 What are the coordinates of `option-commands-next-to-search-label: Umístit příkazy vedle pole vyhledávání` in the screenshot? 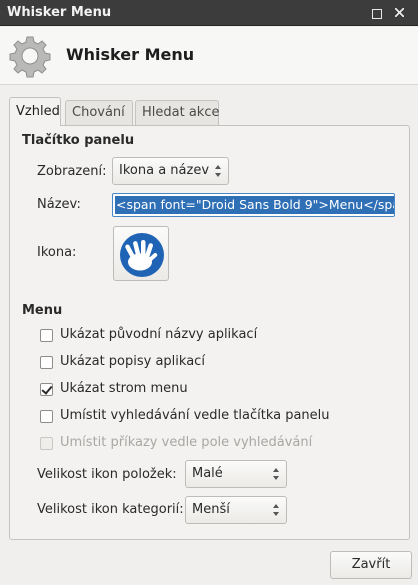 It's located at (186, 442).